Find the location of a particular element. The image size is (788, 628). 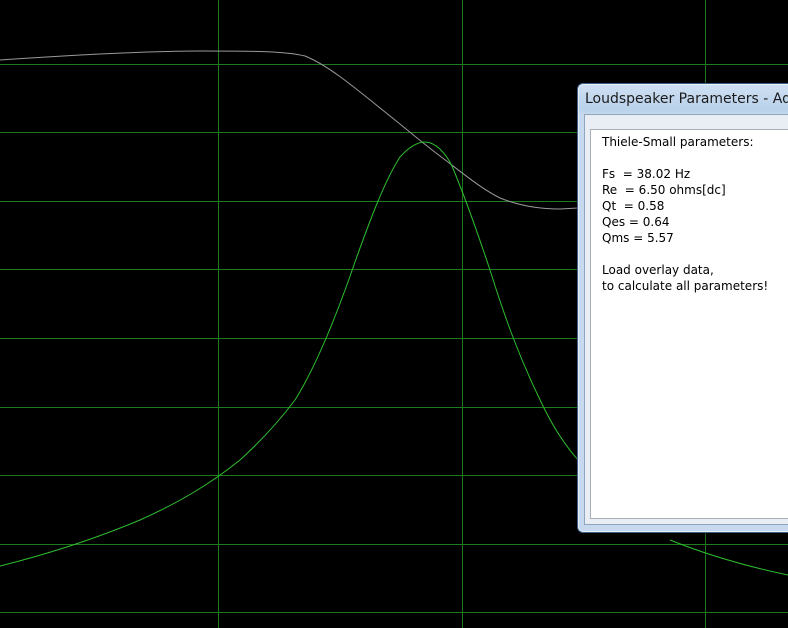

parameters-heading: Thiele-Small parameters: is located at coordinates (678, 142).